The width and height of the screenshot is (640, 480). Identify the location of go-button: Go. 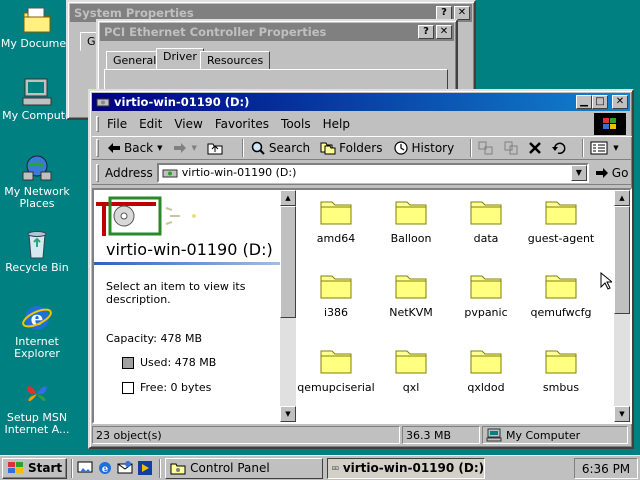
(612, 172).